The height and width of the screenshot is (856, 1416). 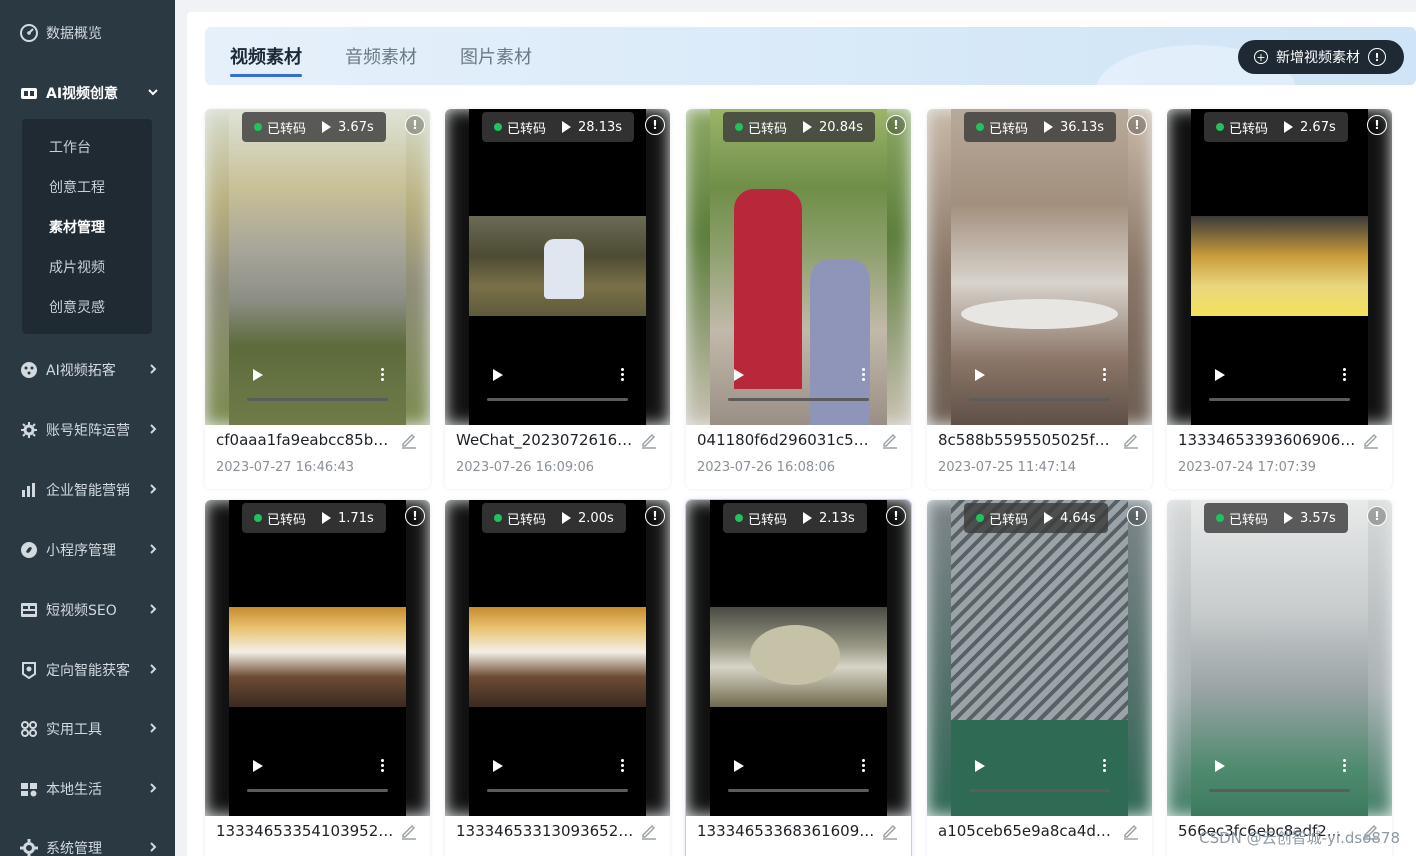 I want to click on sidebar-item-tools: 实用工具, so click(x=87, y=729).